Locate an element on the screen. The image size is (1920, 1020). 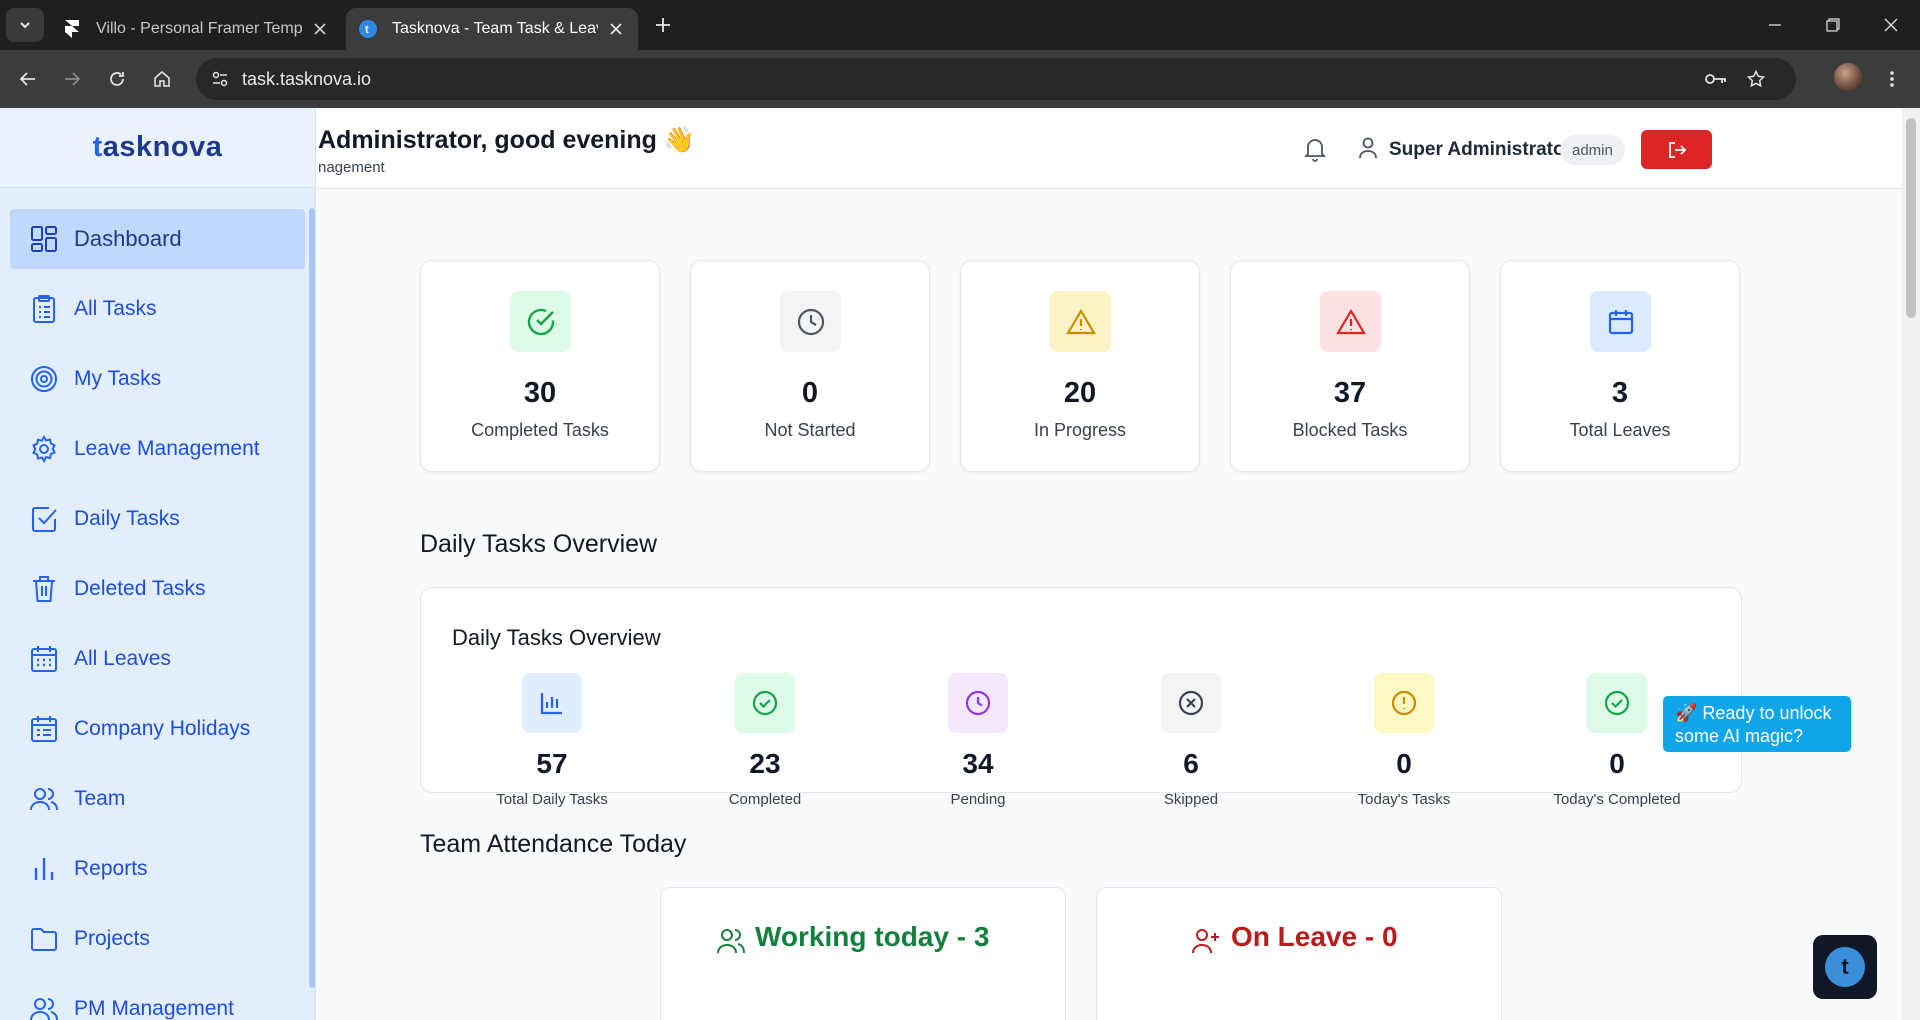
sidebar-item-dashboard: Dashboard is located at coordinates (157, 239).